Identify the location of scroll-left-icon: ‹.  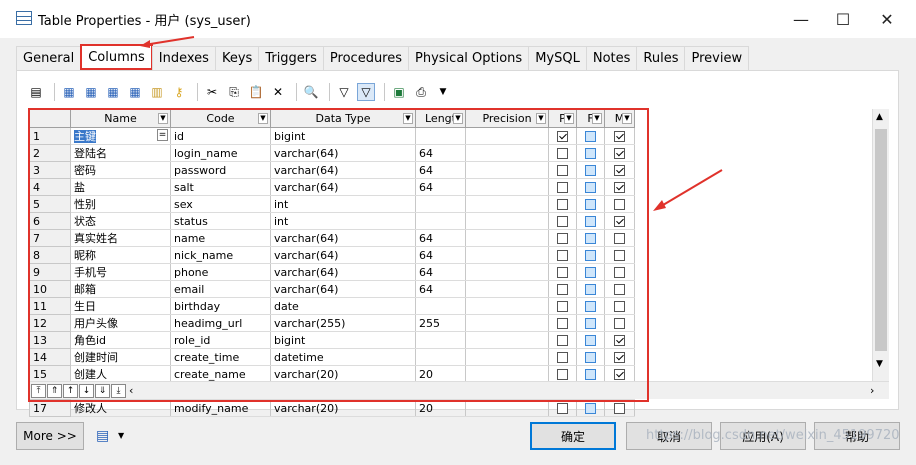
(131, 390).